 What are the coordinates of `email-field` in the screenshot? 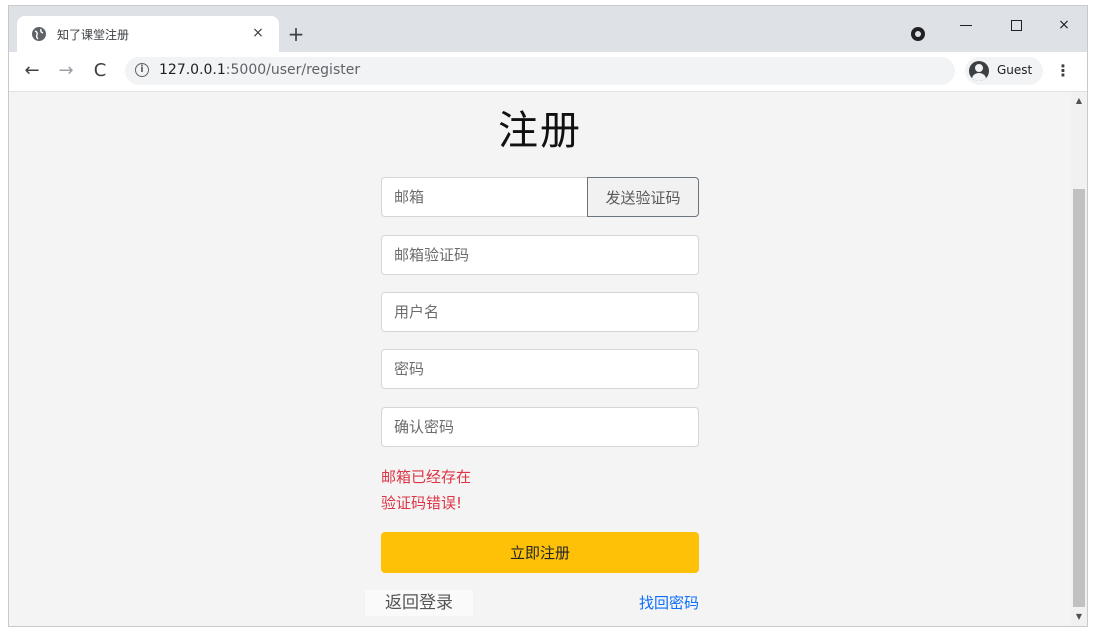 It's located at (484, 197).